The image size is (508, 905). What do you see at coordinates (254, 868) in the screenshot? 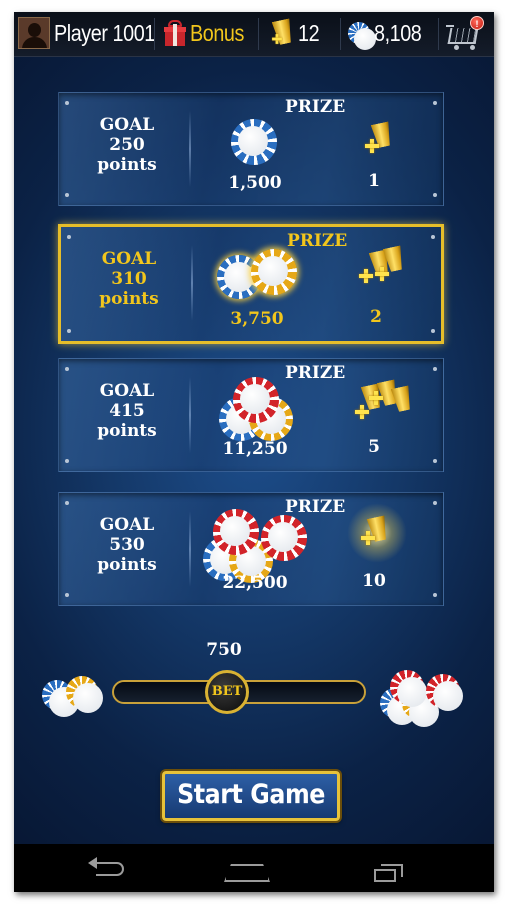
I see `navigation-bar` at bounding box center [254, 868].